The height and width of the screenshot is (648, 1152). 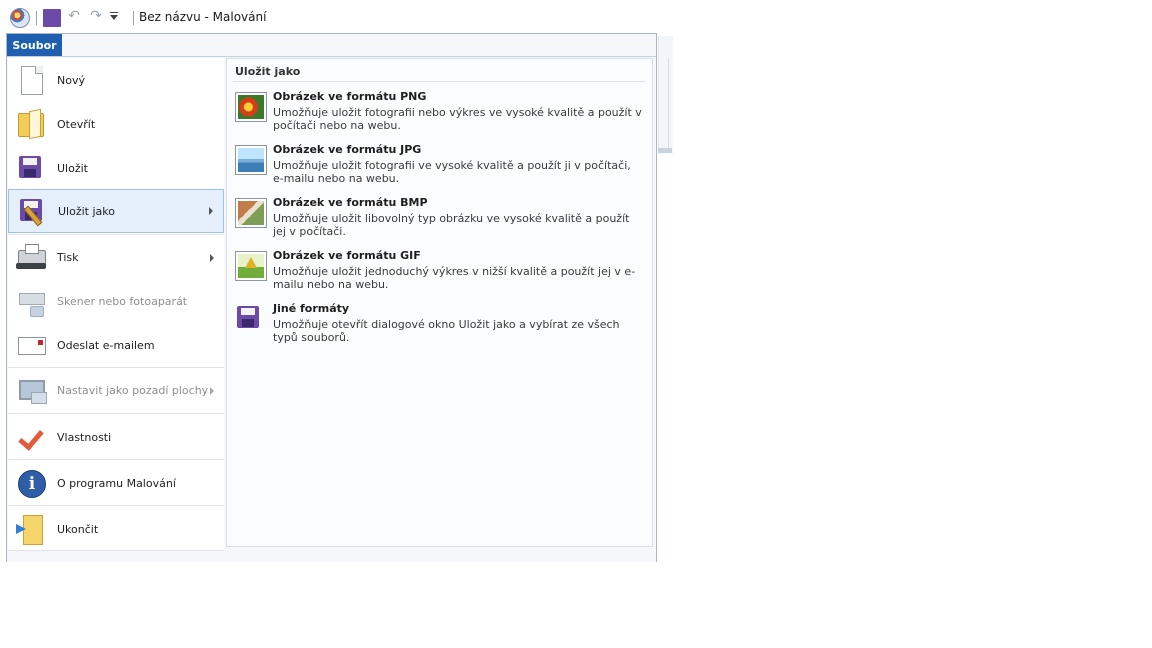 I want to click on menu-item-email: Odeslat e-mailem, so click(x=116, y=345).